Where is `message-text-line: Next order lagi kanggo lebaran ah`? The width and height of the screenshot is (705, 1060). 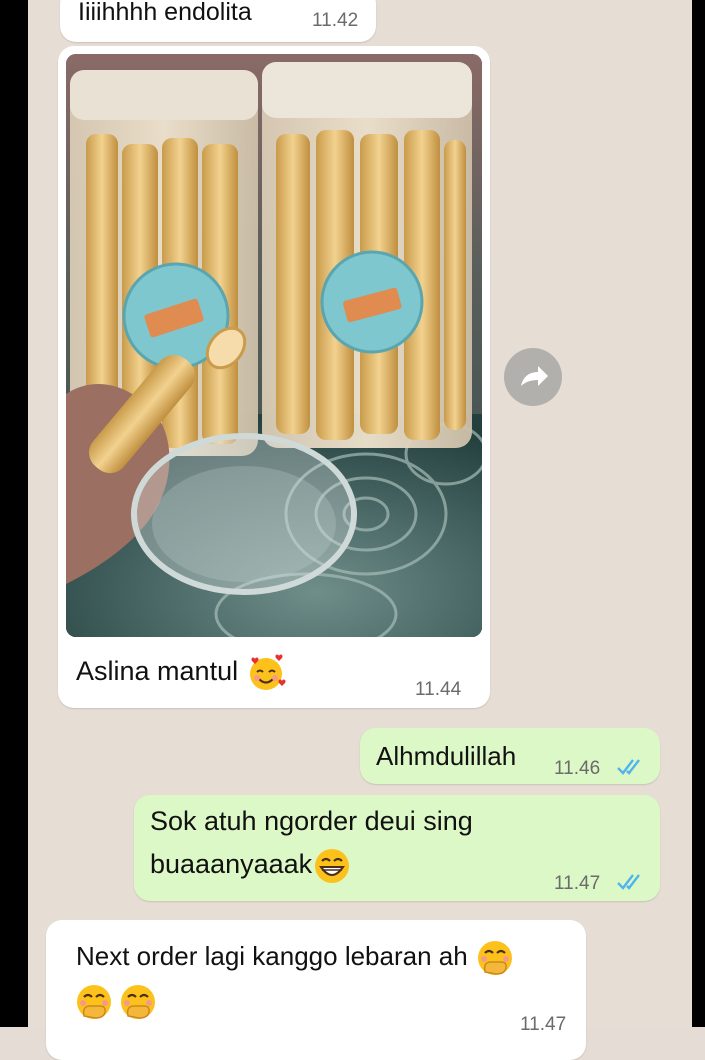 message-text-line: Next order lagi kanggo lebaran ah is located at coordinates (295, 957).